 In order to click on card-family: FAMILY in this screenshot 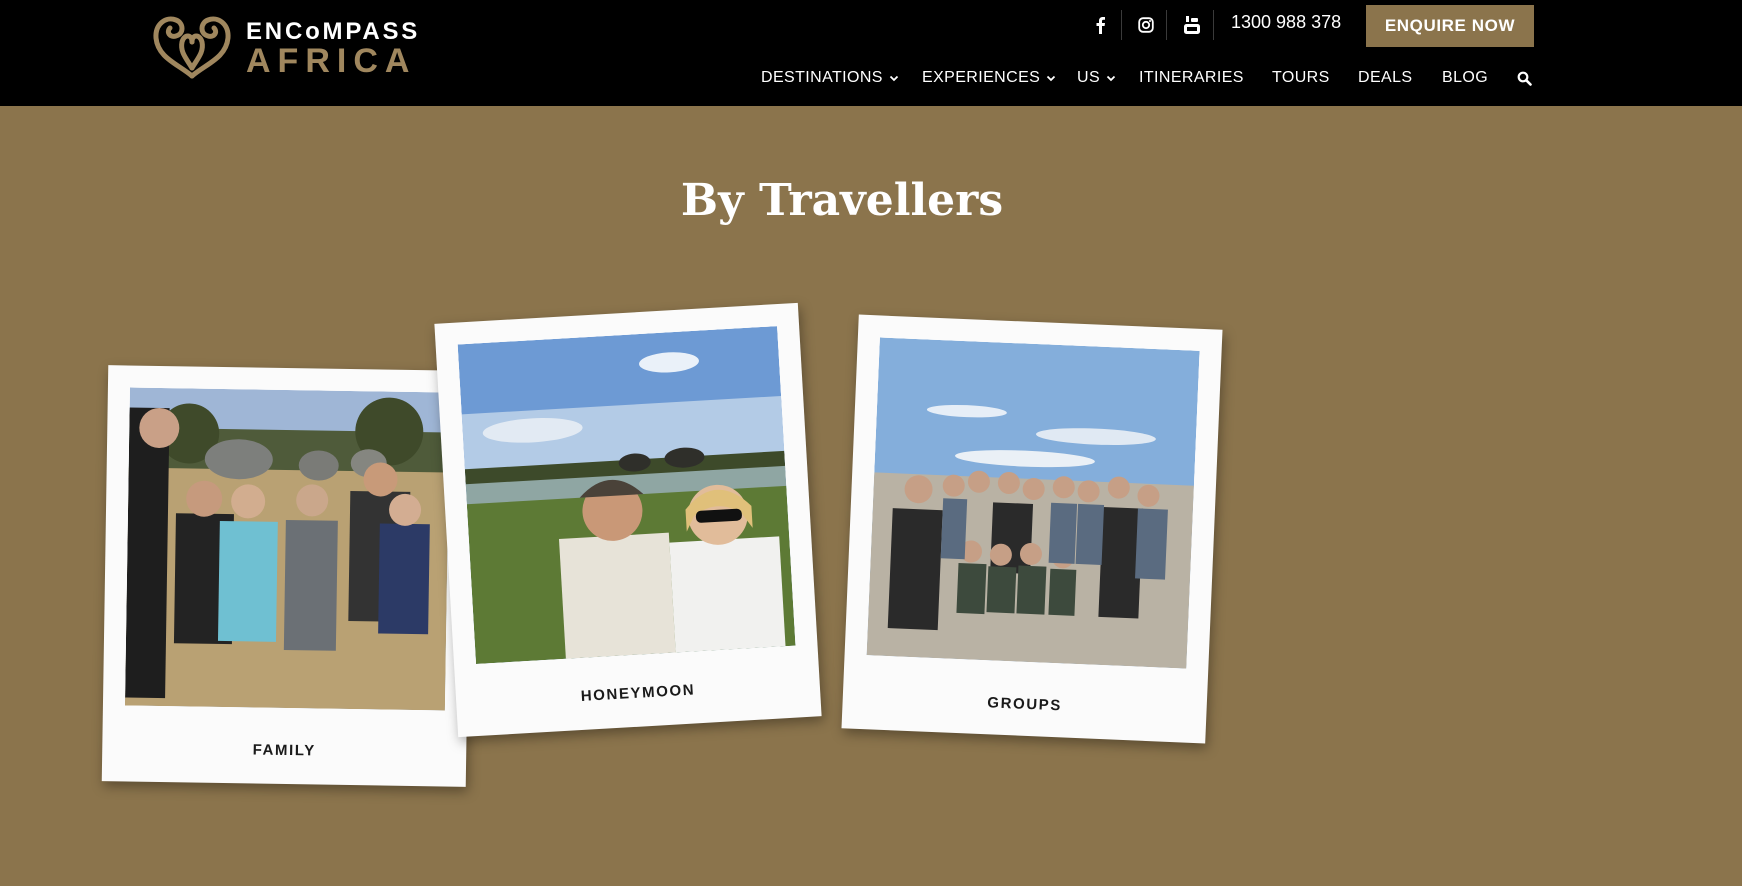, I will do `click(287, 576)`.